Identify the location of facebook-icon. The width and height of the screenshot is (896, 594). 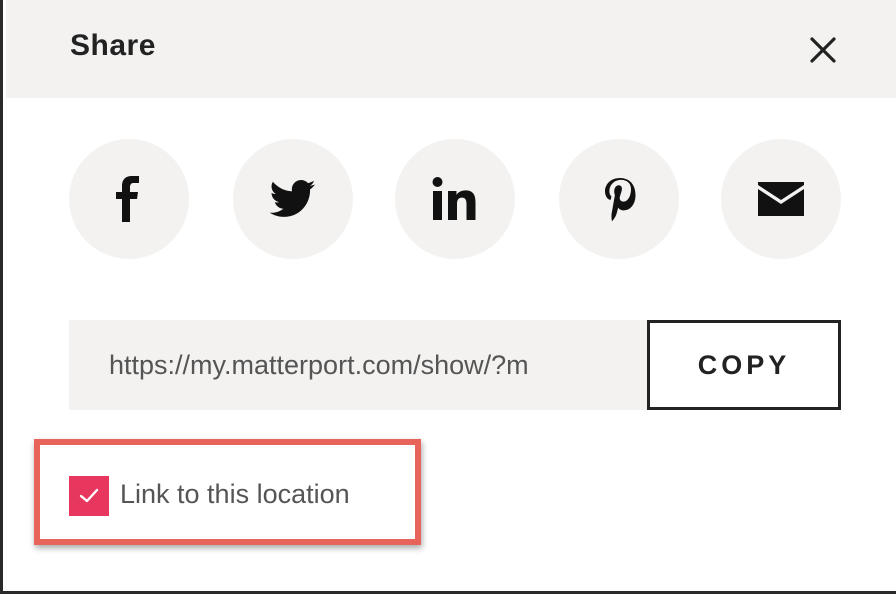
(127, 199).